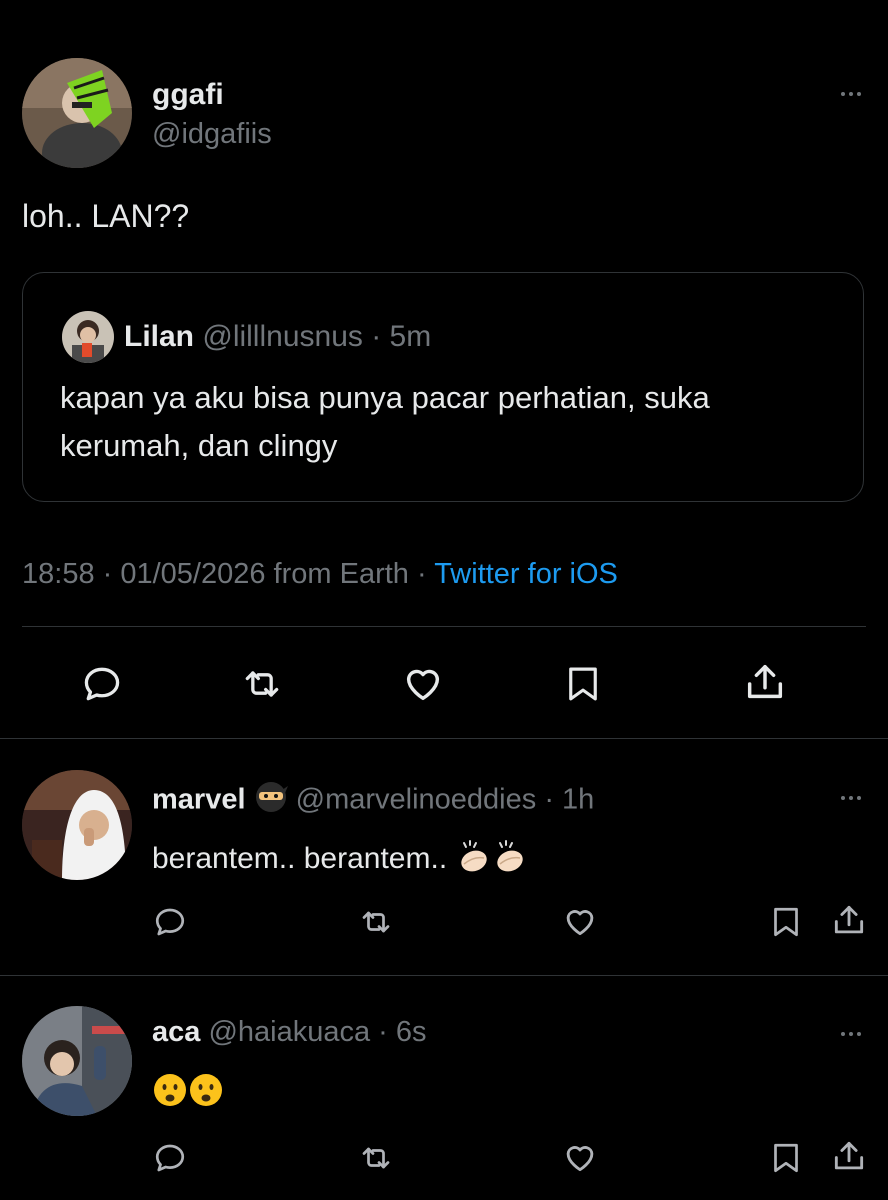 The height and width of the screenshot is (1200, 888). I want to click on avatar-aca, so click(77, 1061).